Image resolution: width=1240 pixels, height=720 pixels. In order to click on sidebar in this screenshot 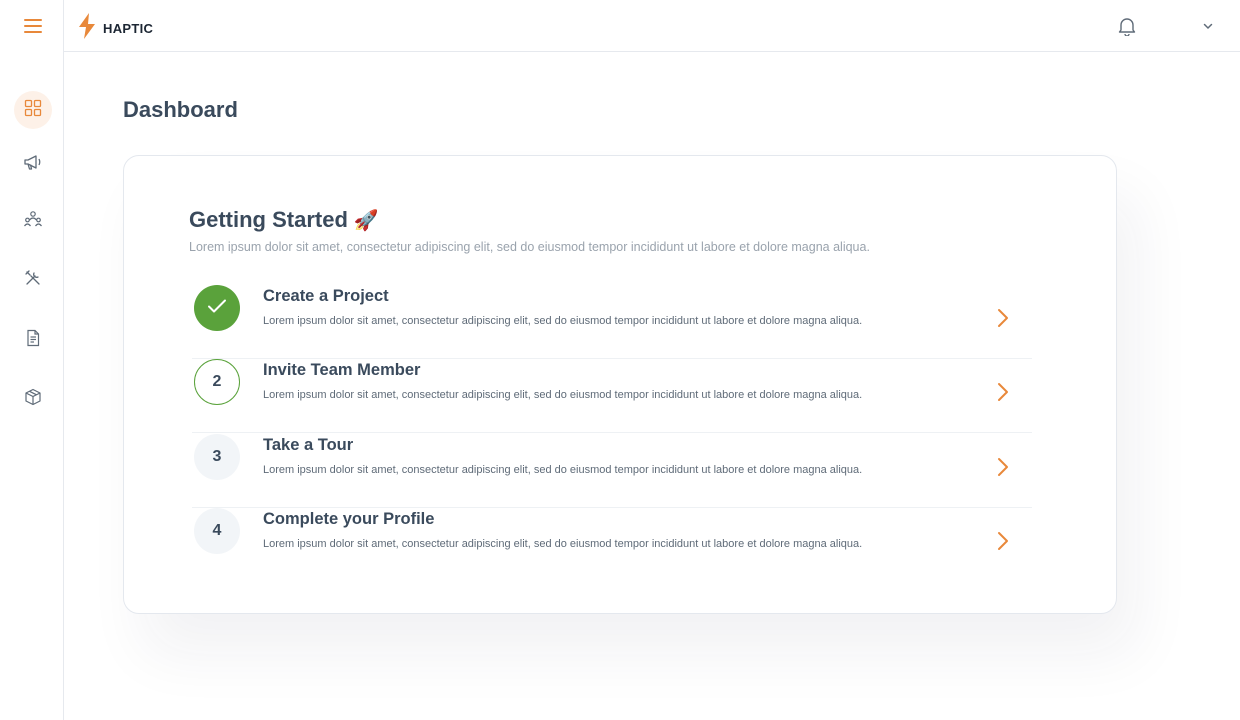, I will do `click(32, 360)`.